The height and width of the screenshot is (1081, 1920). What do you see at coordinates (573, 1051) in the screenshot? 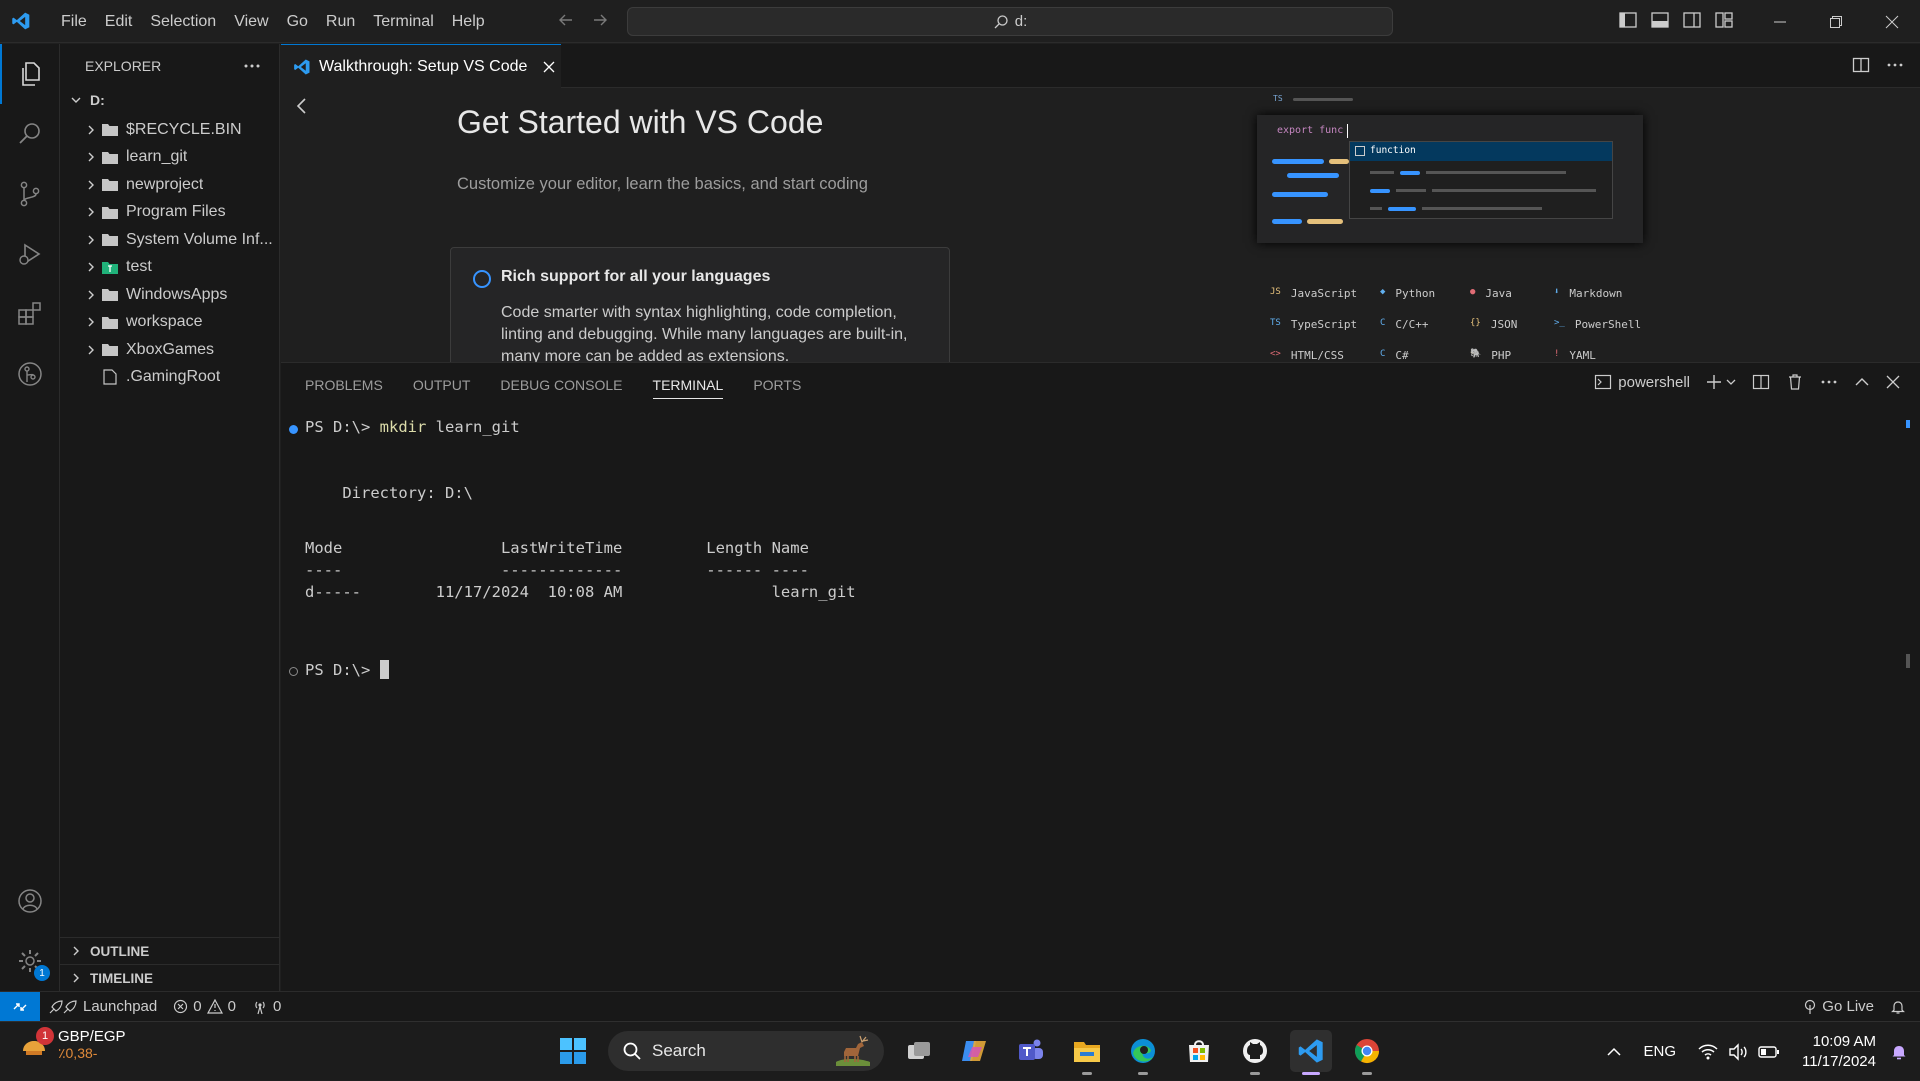
I see `start-button` at bounding box center [573, 1051].